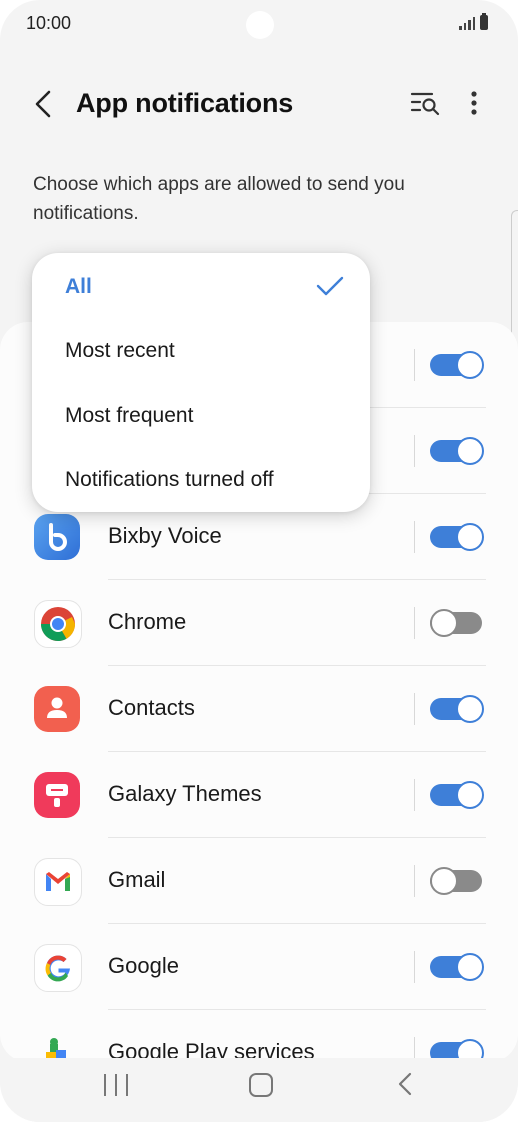 This screenshot has height=1122, width=518. Describe the element at coordinates (259, 967) in the screenshot. I see `list-item-google: Google` at that location.